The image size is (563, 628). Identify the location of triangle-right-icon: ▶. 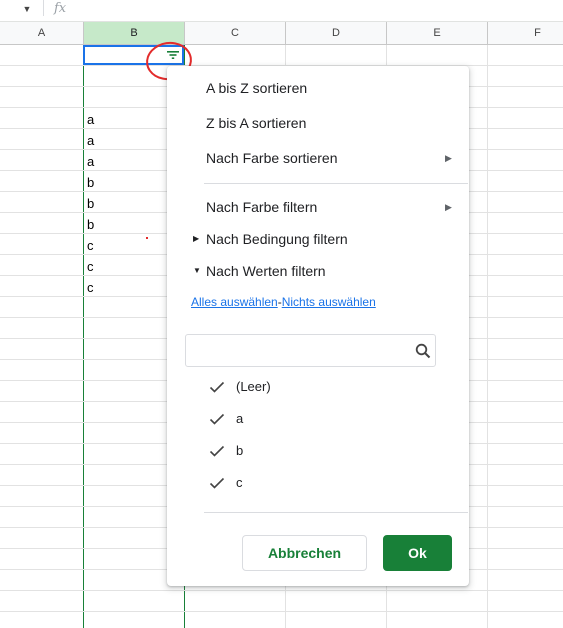
(196, 238).